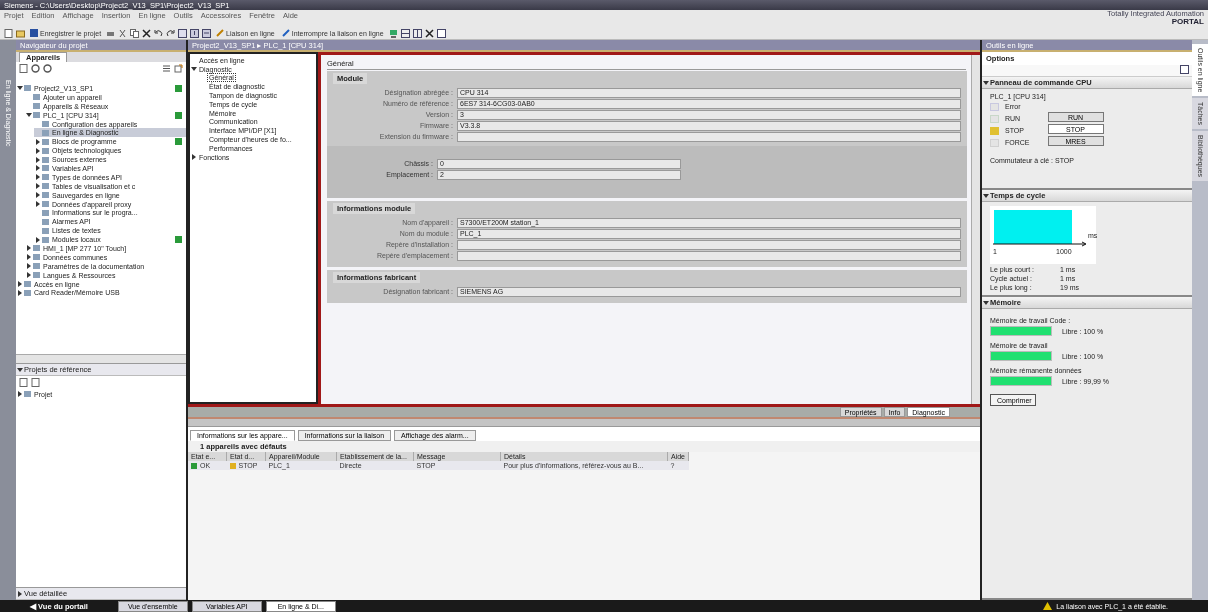 This screenshot has height=612, width=1208. What do you see at coordinates (47, 68) in the screenshot?
I see `offline-icon` at bounding box center [47, 68].